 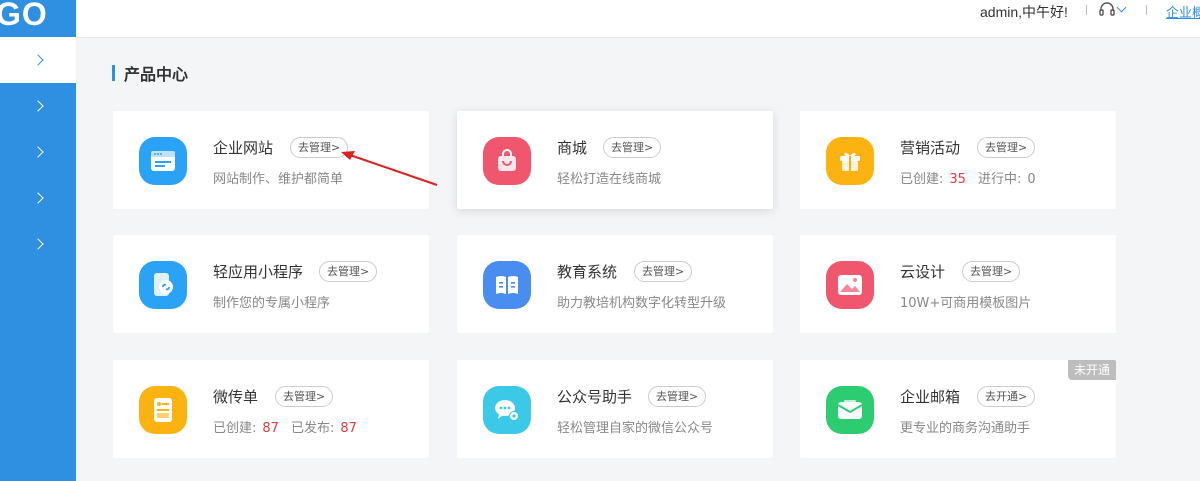 I want to click on product-name: 企业邮箱, so click(x=930, y=397).